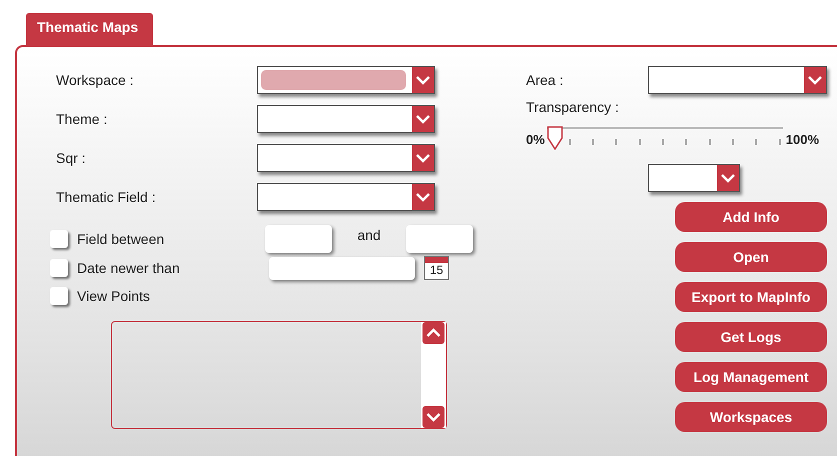 This screenshot has height=456, width=837. What do you see at coordinates (95, 80) in the screenshot?
I see `field-label: Workspace :` at bounding box center [95, 80].